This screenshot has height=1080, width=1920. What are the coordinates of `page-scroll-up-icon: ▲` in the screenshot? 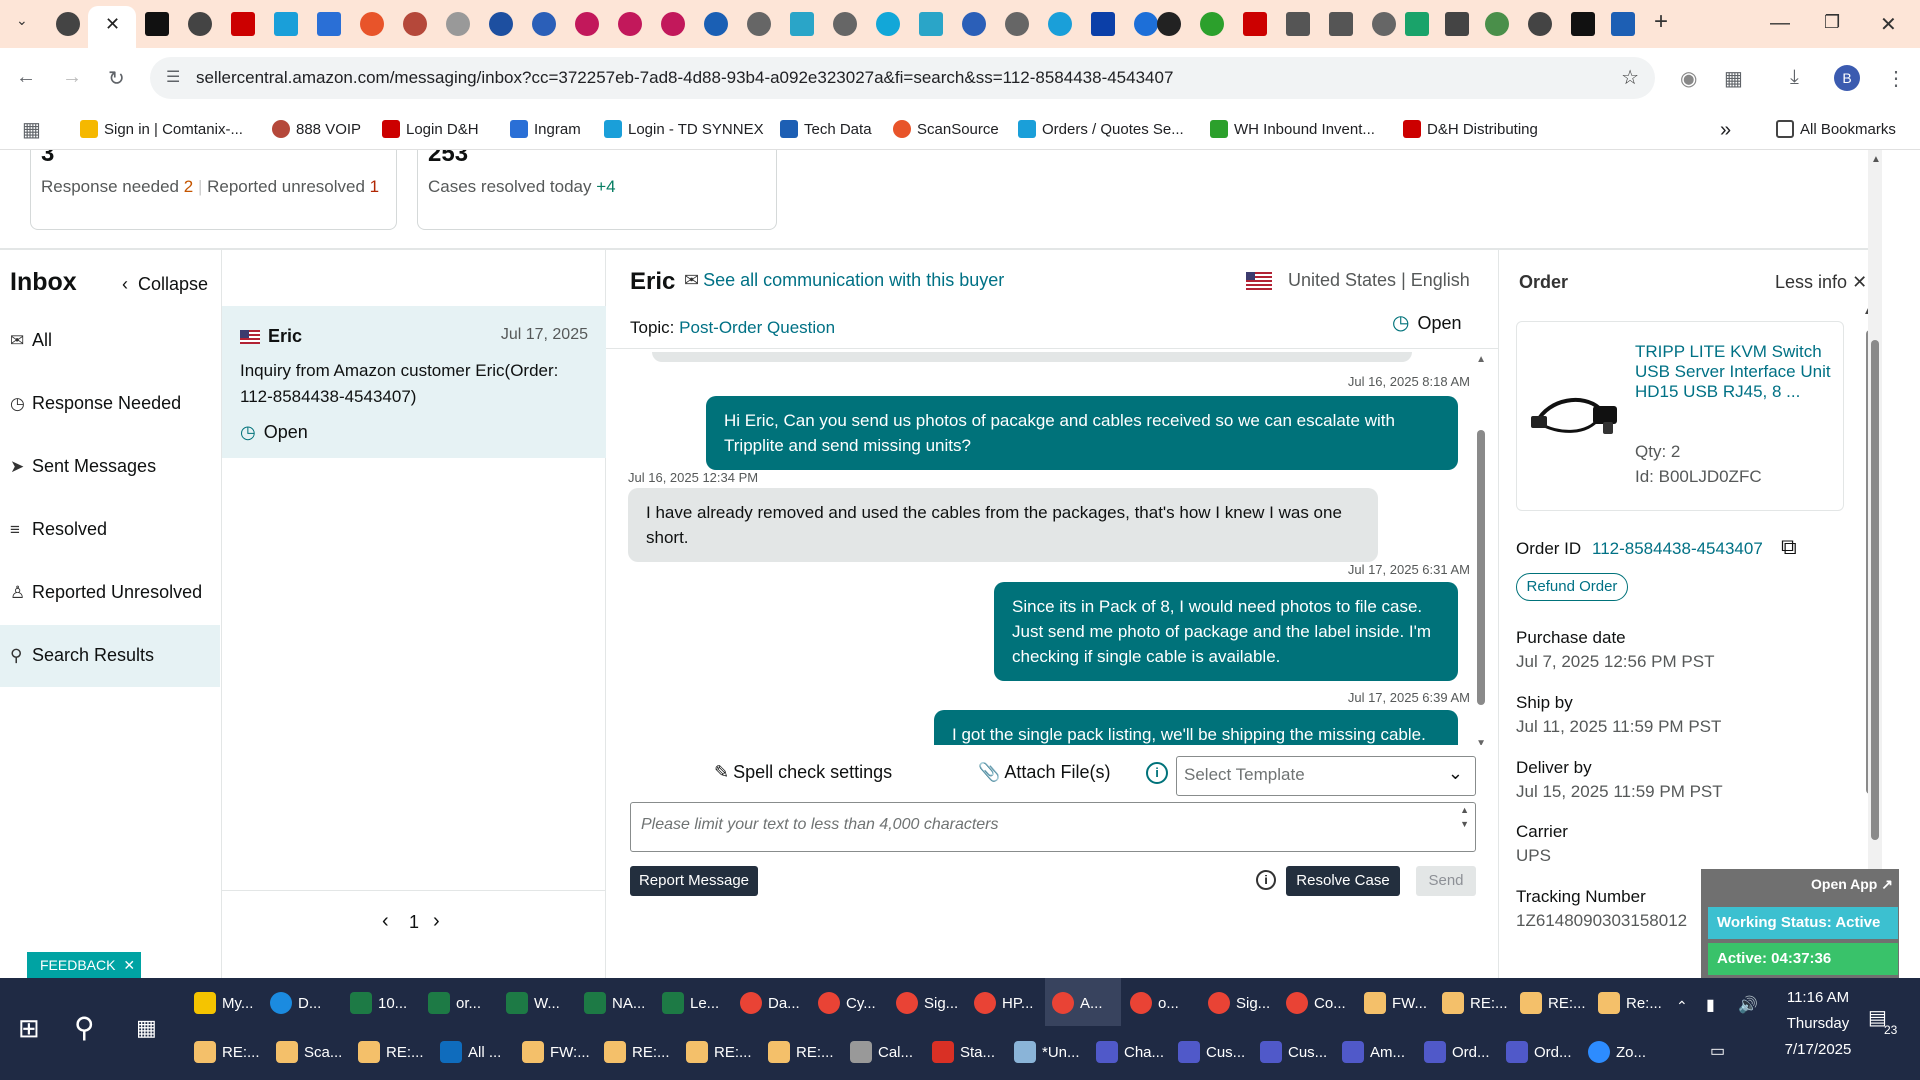 It's located at (1876, 159).